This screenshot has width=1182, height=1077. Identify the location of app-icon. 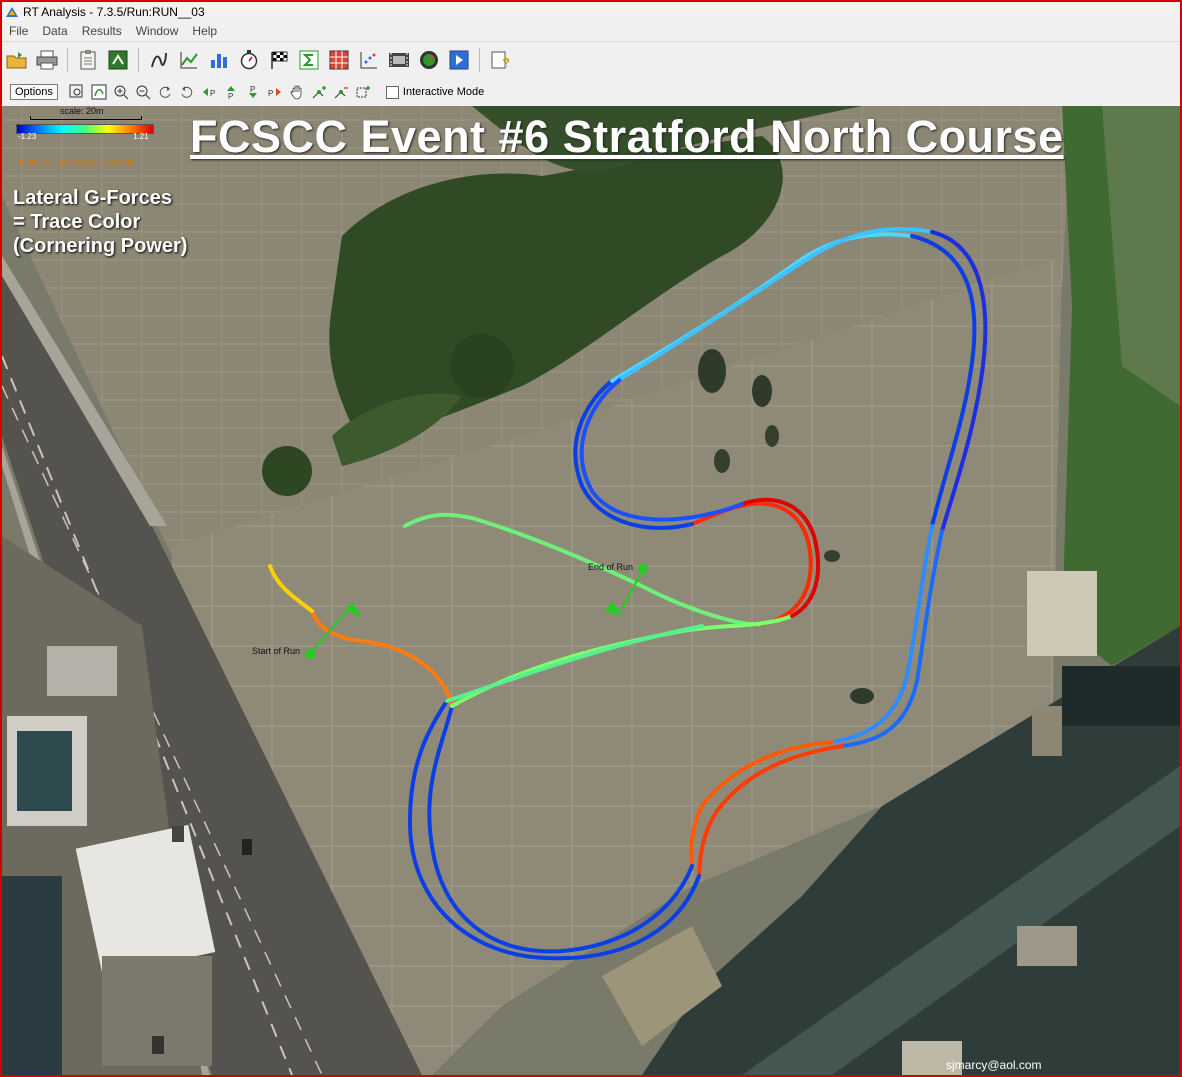
(12, 11).